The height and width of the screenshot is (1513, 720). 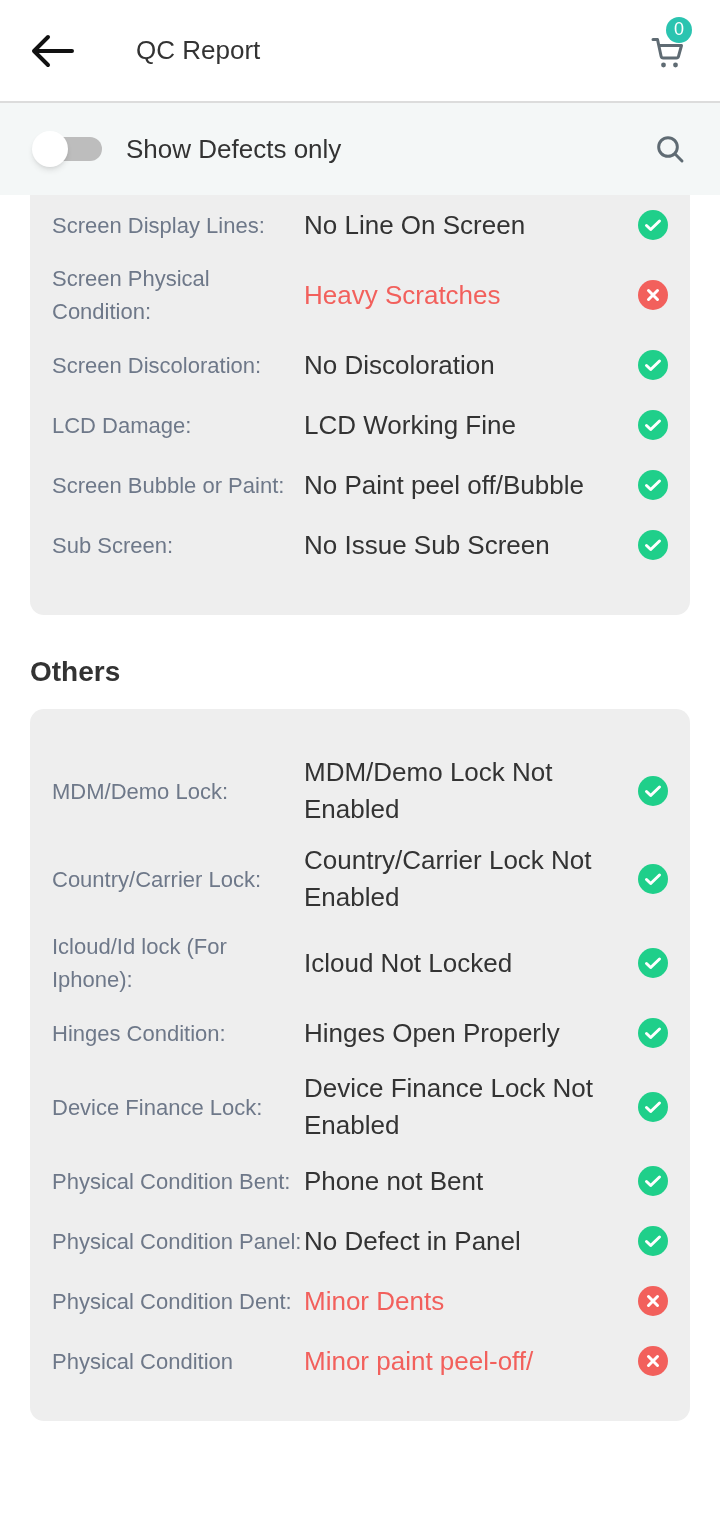 What do you see at coordinates (429, 791) in the screenshot?
I see `row-value: MDM/Demo Lock Not Enabled` at bounding box center [429, 791].